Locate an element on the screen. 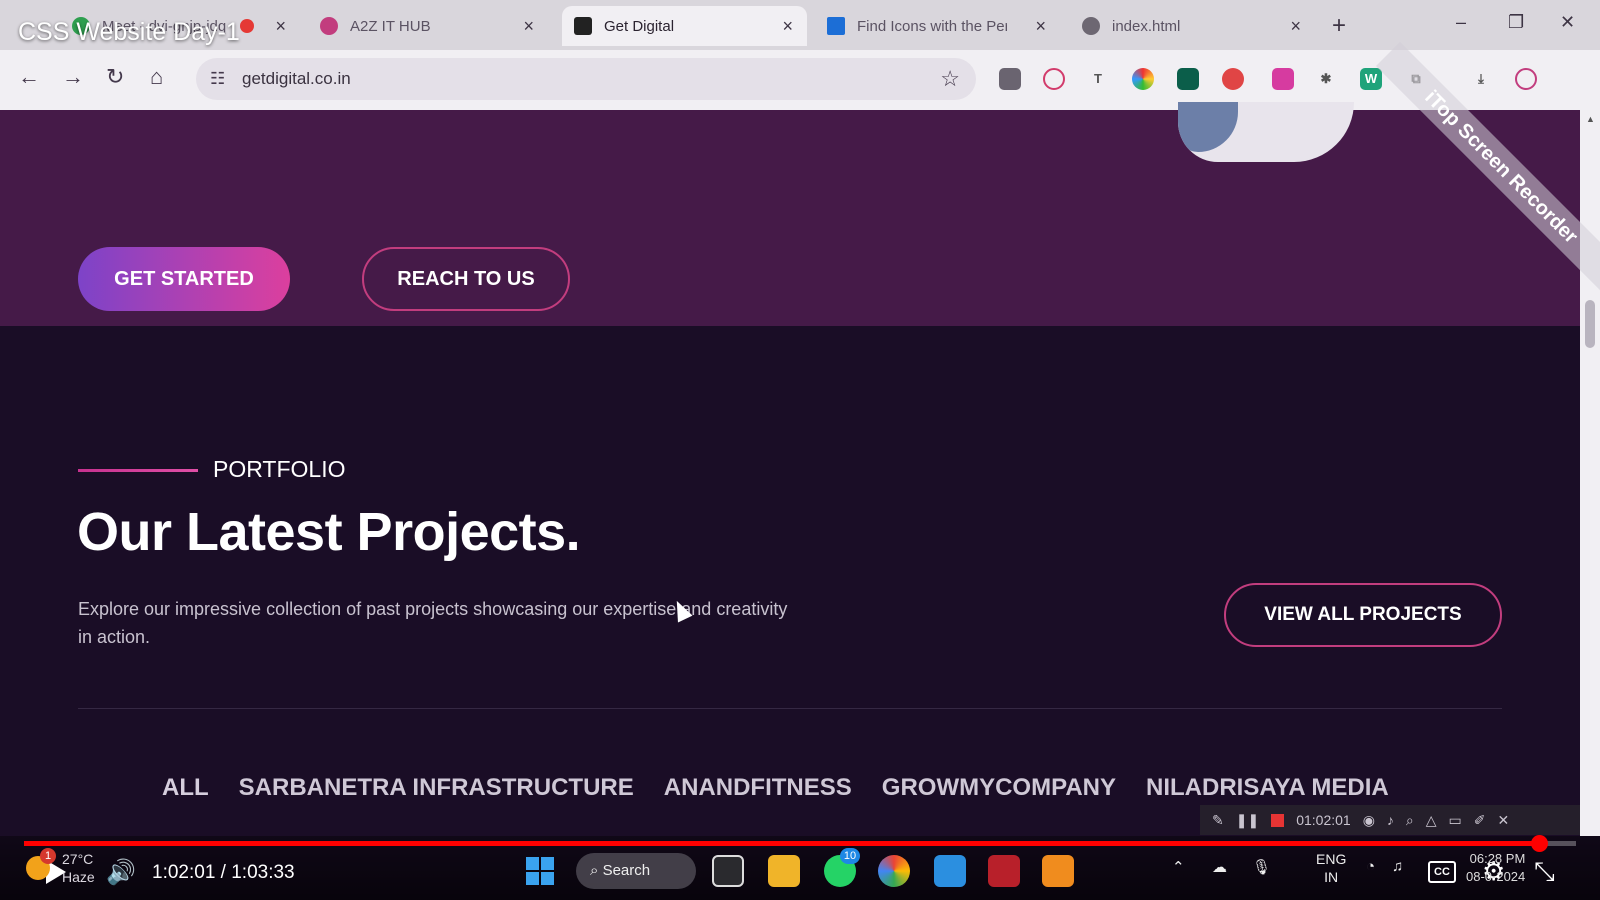  minimize-icon: – is located at coordinates (1461, 22).